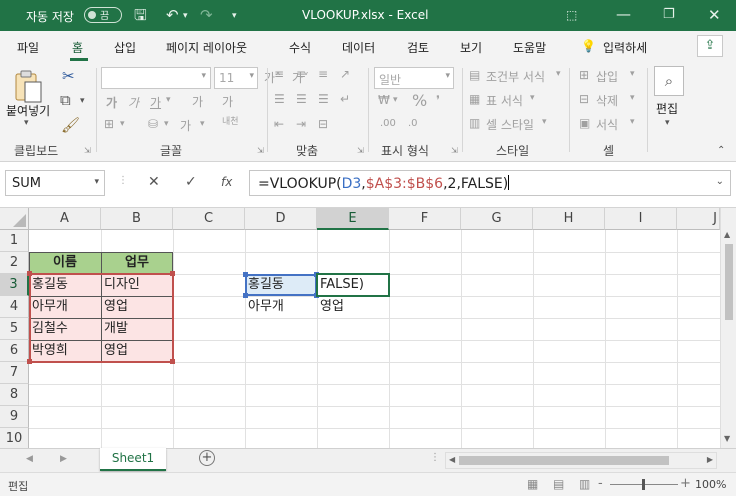  What do you see at coordinates (191, 182) in the screenshot?
I see `enter-icon: ✓` at bounding box center [191, 182].